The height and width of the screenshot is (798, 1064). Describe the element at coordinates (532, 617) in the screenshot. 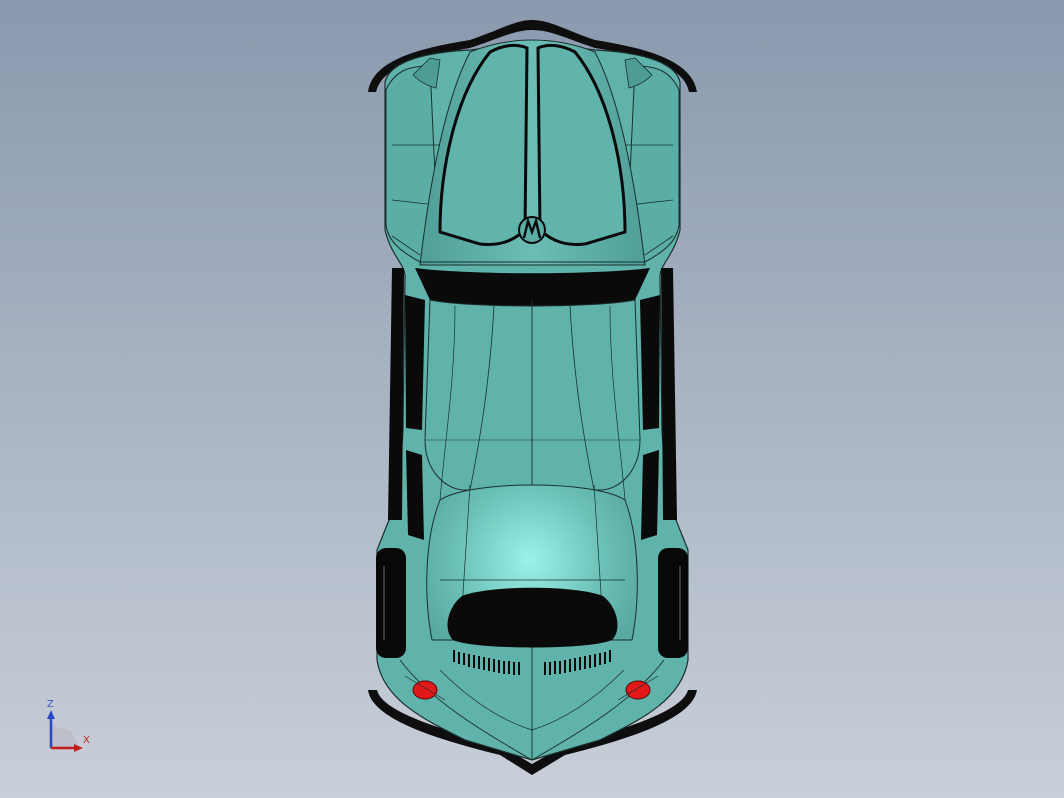

I see `rear-window` at that location.